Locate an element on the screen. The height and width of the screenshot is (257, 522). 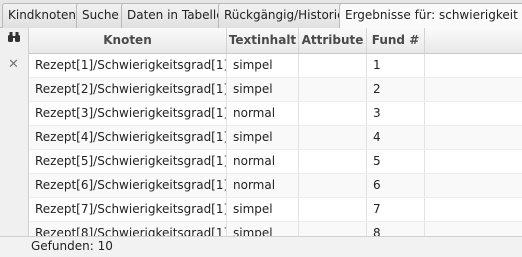
cell-fund: 2 is located at coordinates (396, 89).